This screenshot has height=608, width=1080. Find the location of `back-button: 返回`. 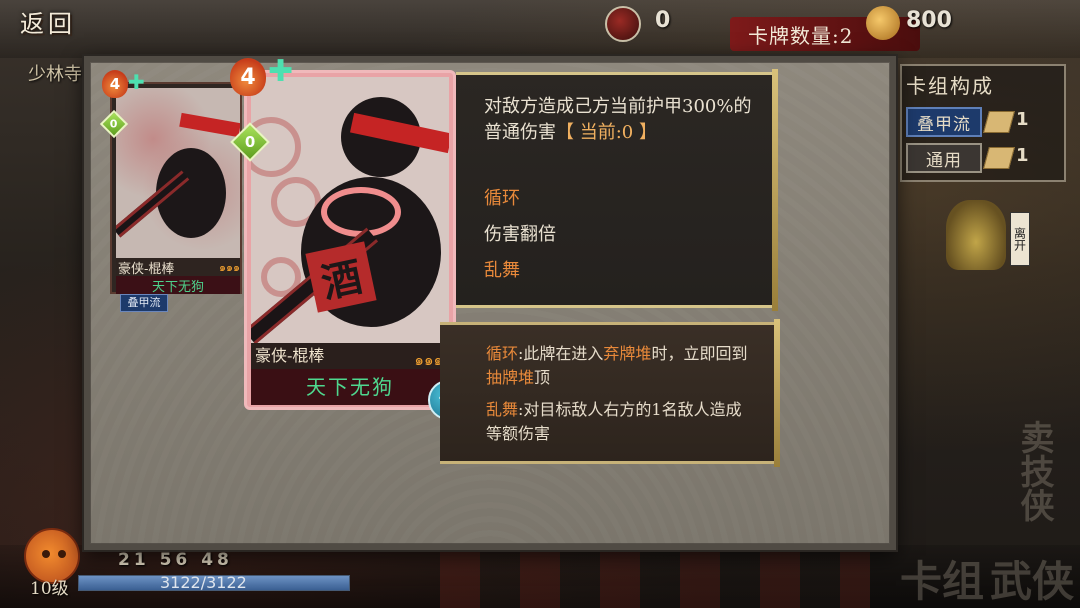

back-button: 返回 is located at coordinates (70, 24).